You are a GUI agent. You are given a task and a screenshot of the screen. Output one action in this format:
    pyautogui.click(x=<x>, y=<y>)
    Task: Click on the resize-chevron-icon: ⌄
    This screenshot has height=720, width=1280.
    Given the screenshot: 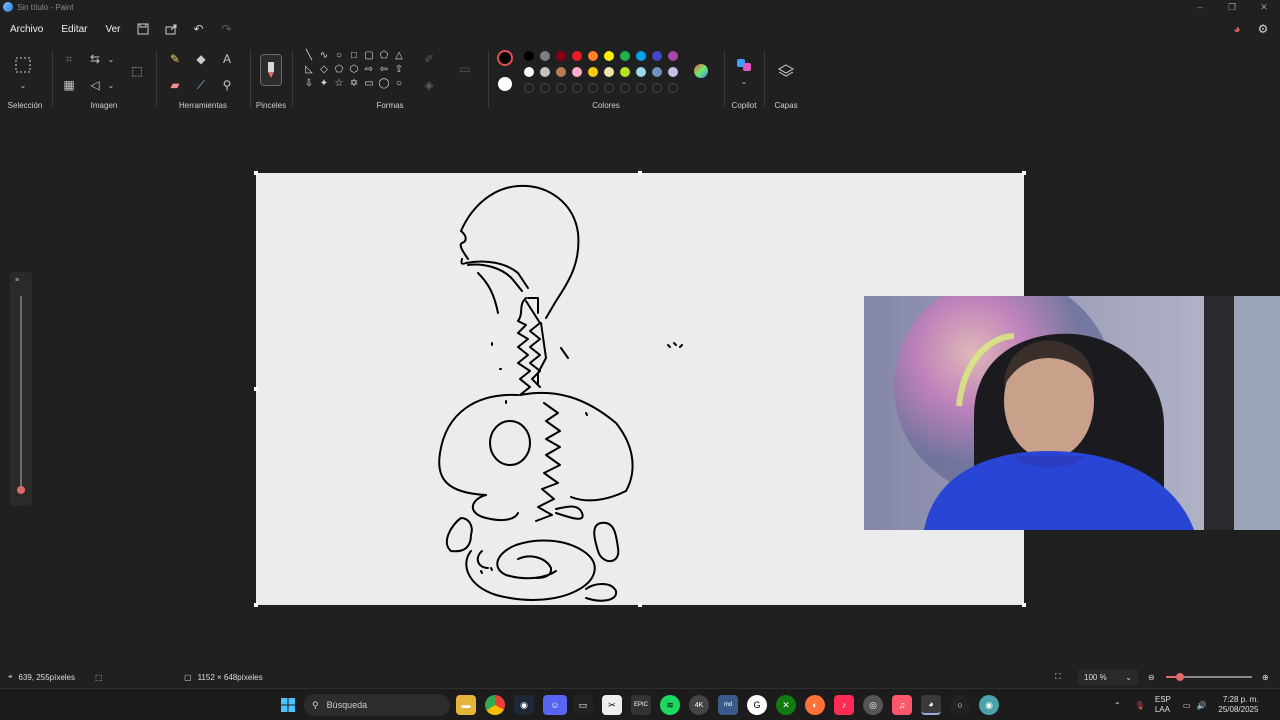 What is the action you would take?
    pyautogui.click(x=111, y=59)
    